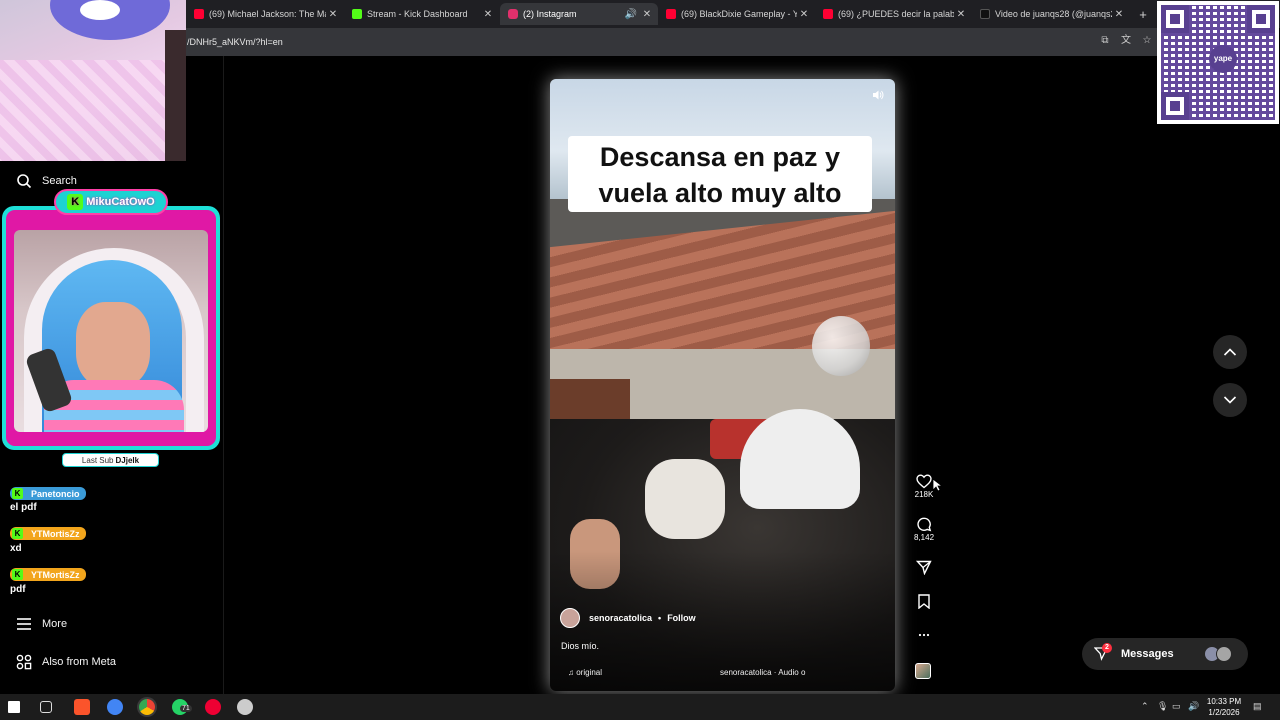 Image resolution: width=1280 pixels, height=720 pixels. Describe the element at coordinates (1147, 654) in the screenshot. I see `messages-label: Messages` at that location.